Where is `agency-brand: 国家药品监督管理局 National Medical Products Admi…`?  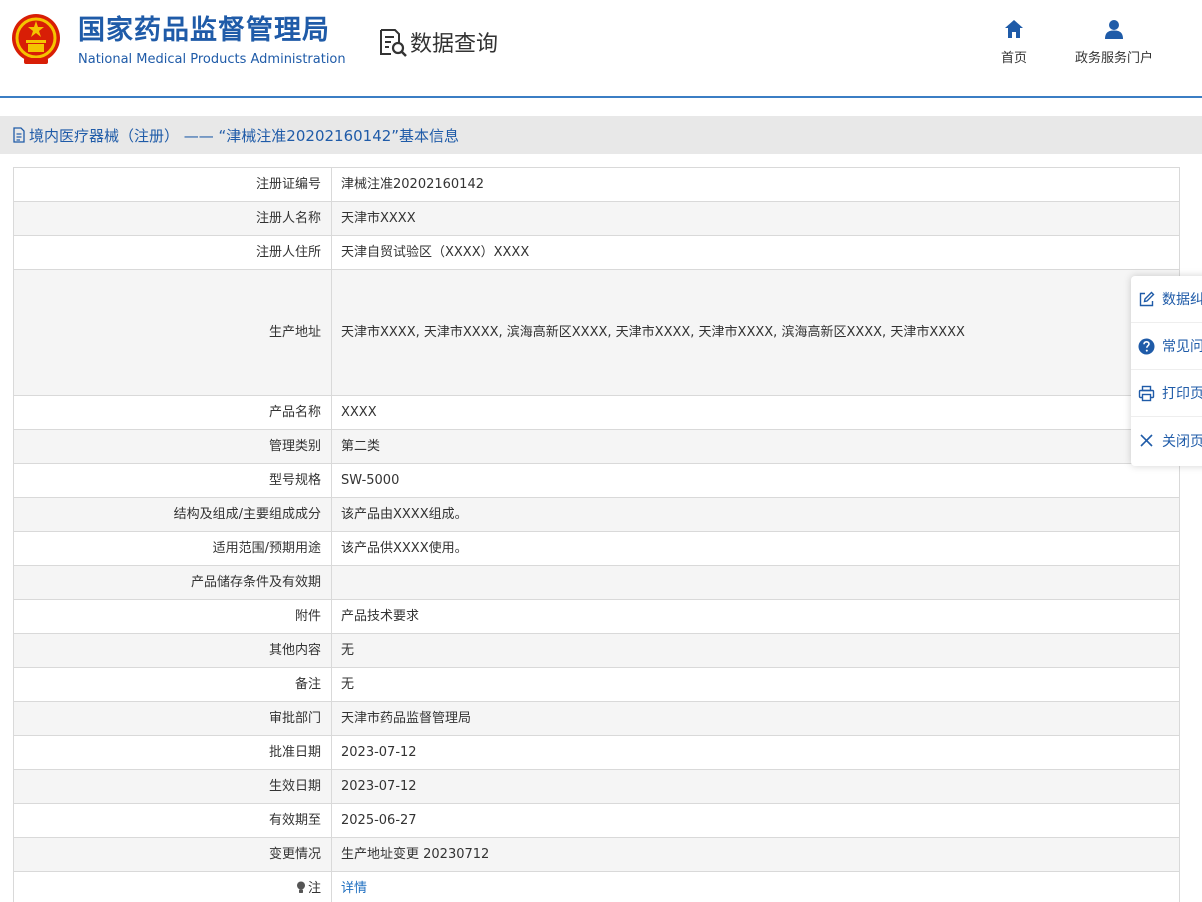 agency-brand: 国家药品监督管理局 National Medical Products Admi… is located at coordinates (212, 42).